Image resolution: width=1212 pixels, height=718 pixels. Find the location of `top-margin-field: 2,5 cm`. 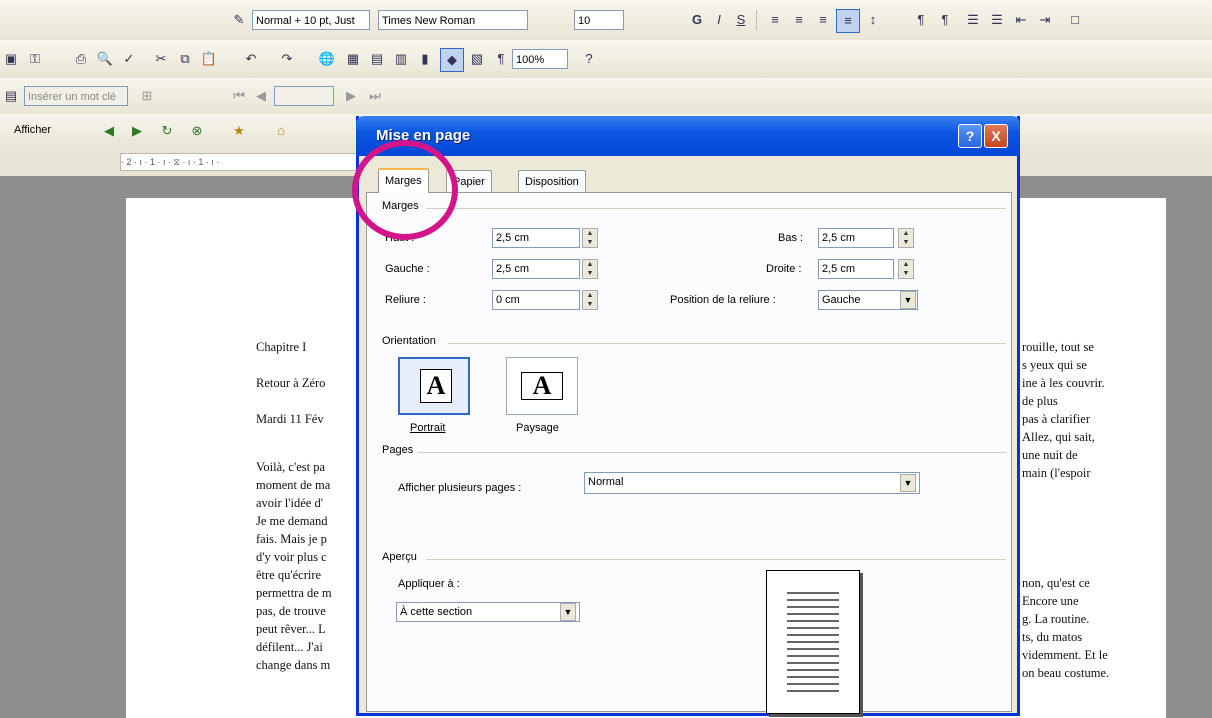

top-margin-field: 2,5 cm is located at coordinates (536, 238).